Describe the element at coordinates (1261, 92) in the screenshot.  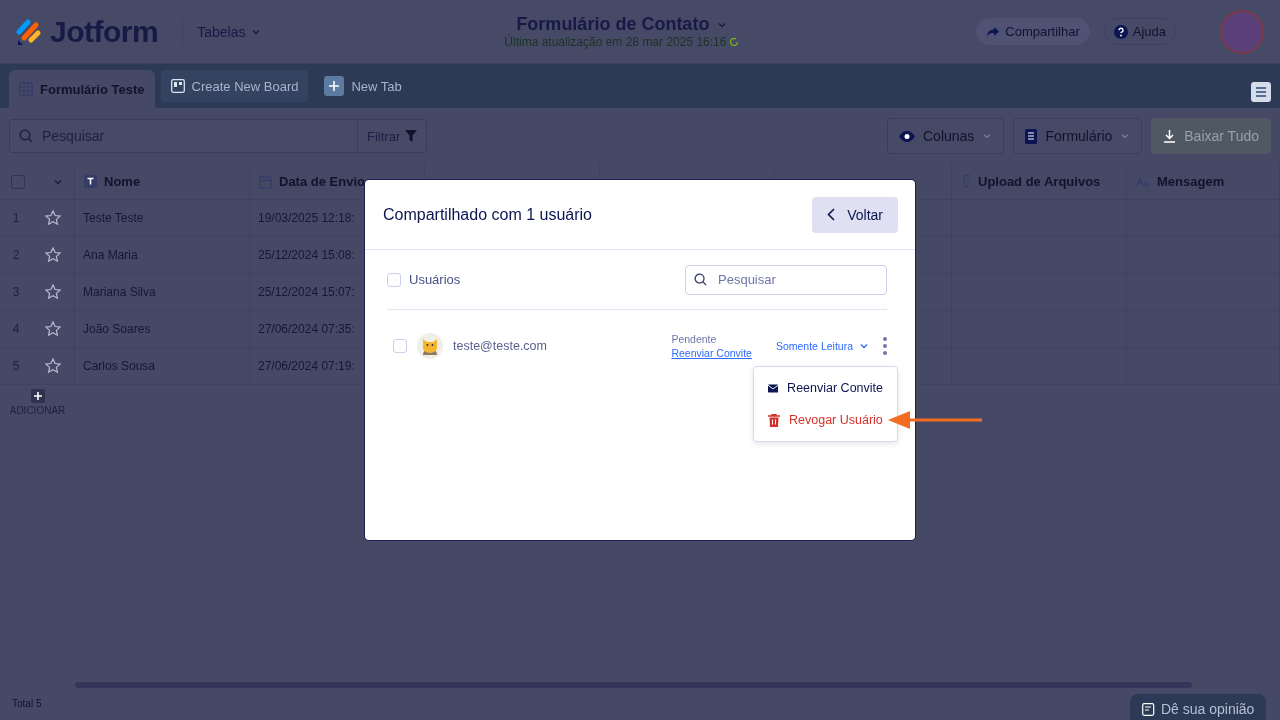
I see `menu-icon` at that location.